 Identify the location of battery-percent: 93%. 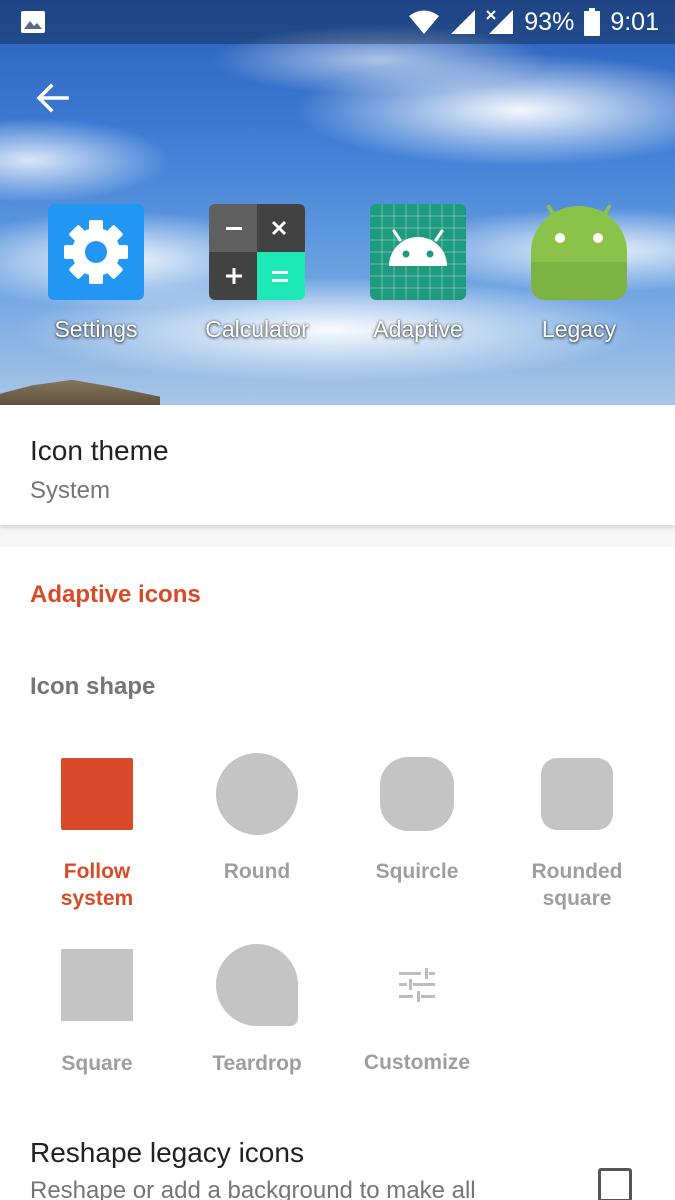
(549, 21).